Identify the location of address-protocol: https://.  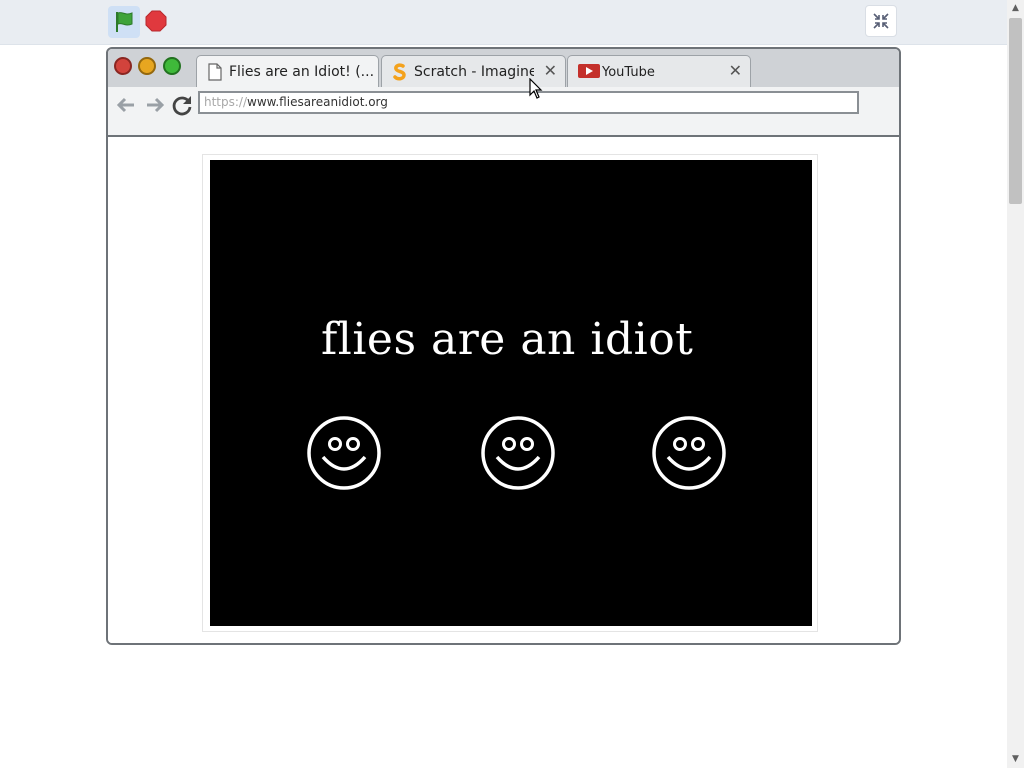
(226, 102).